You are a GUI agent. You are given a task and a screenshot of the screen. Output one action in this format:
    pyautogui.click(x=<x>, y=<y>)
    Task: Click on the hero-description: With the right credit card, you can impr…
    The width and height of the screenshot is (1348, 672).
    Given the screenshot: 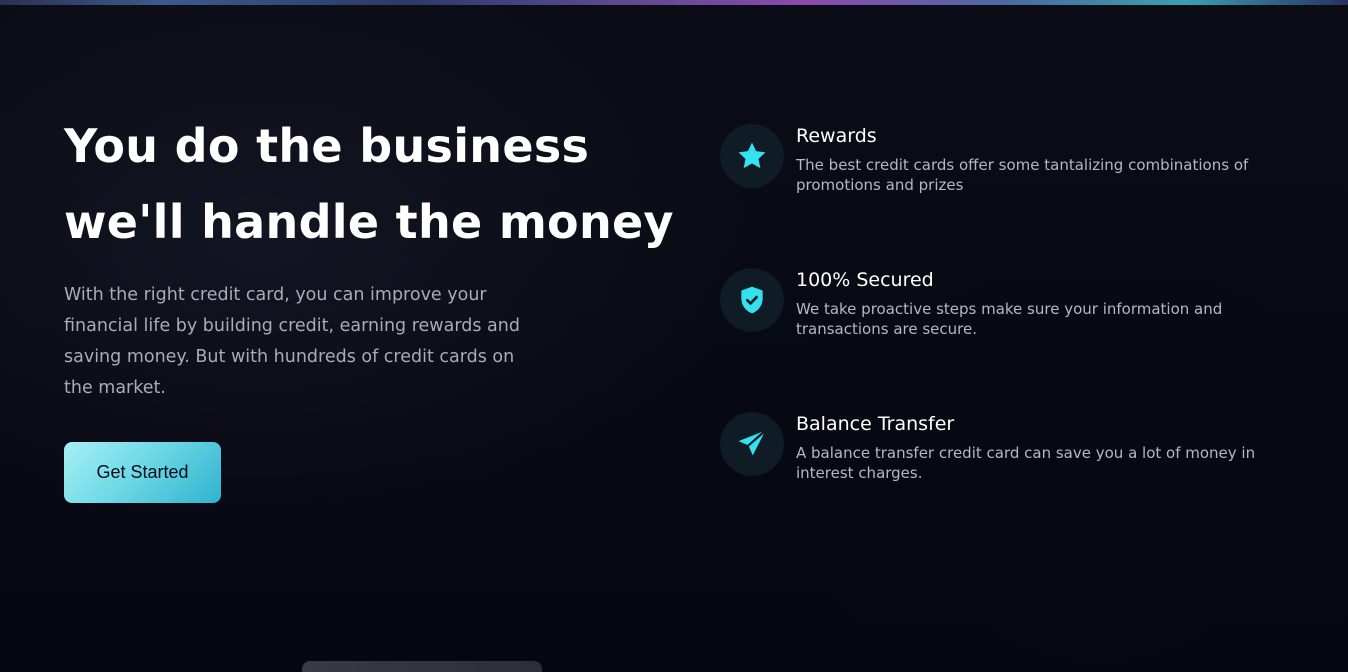 What is the action you would take?
    pyautogui.click(x=292, y=341)
    